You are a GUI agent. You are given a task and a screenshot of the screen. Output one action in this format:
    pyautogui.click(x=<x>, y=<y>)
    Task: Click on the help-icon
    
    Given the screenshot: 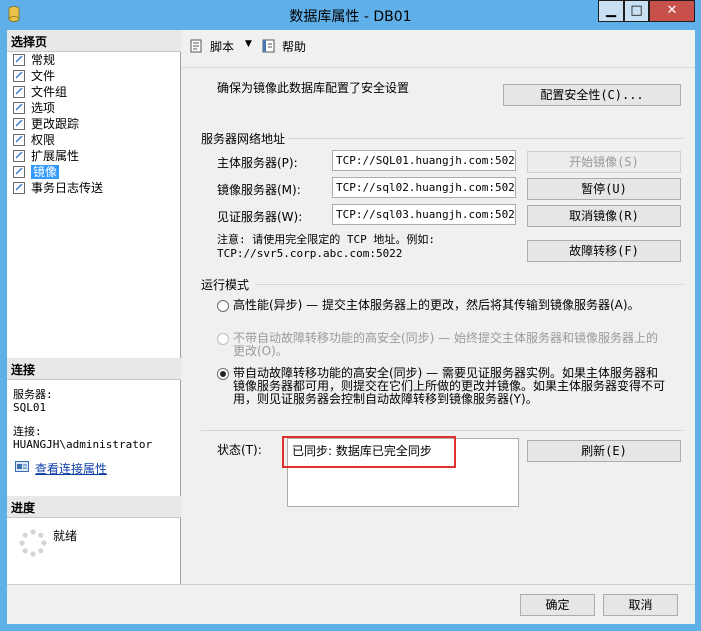 What is the action you would take?
    pyautogui.click(x=268, y=46)
    